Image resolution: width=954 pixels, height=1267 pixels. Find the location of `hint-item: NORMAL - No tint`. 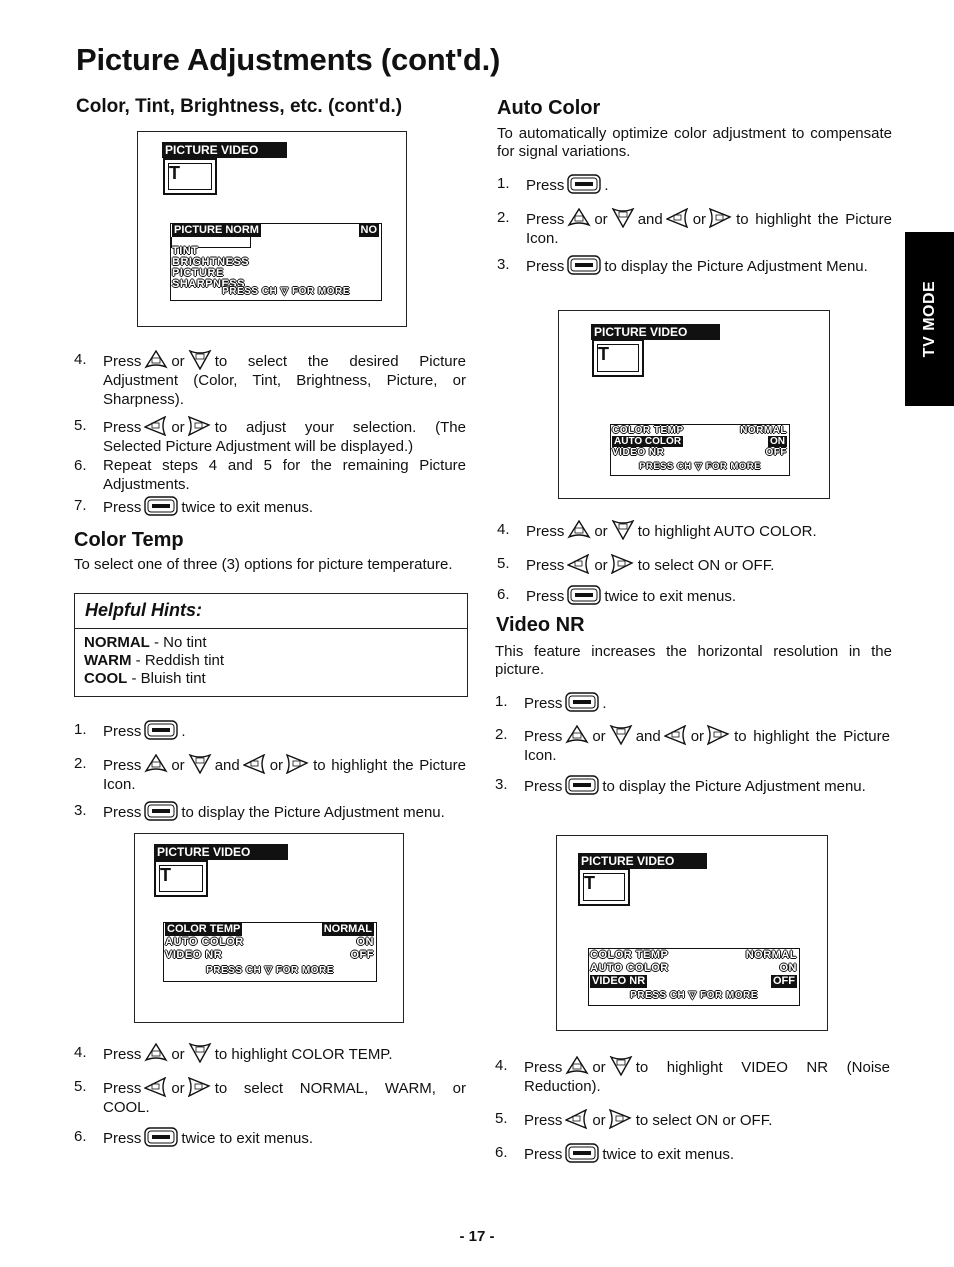

hint-item: NORMAL - No tint is located at coordinates (145, 642).